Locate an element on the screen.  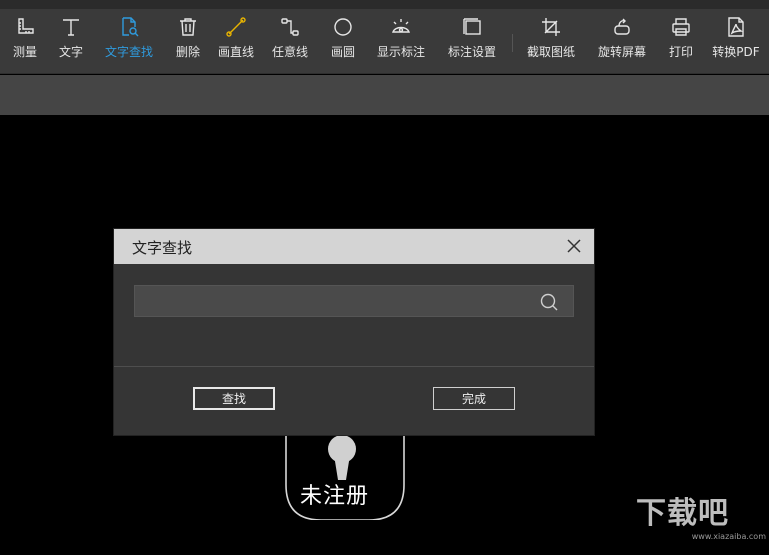
annotation-settings-icon is located at coordinates (472, 27).